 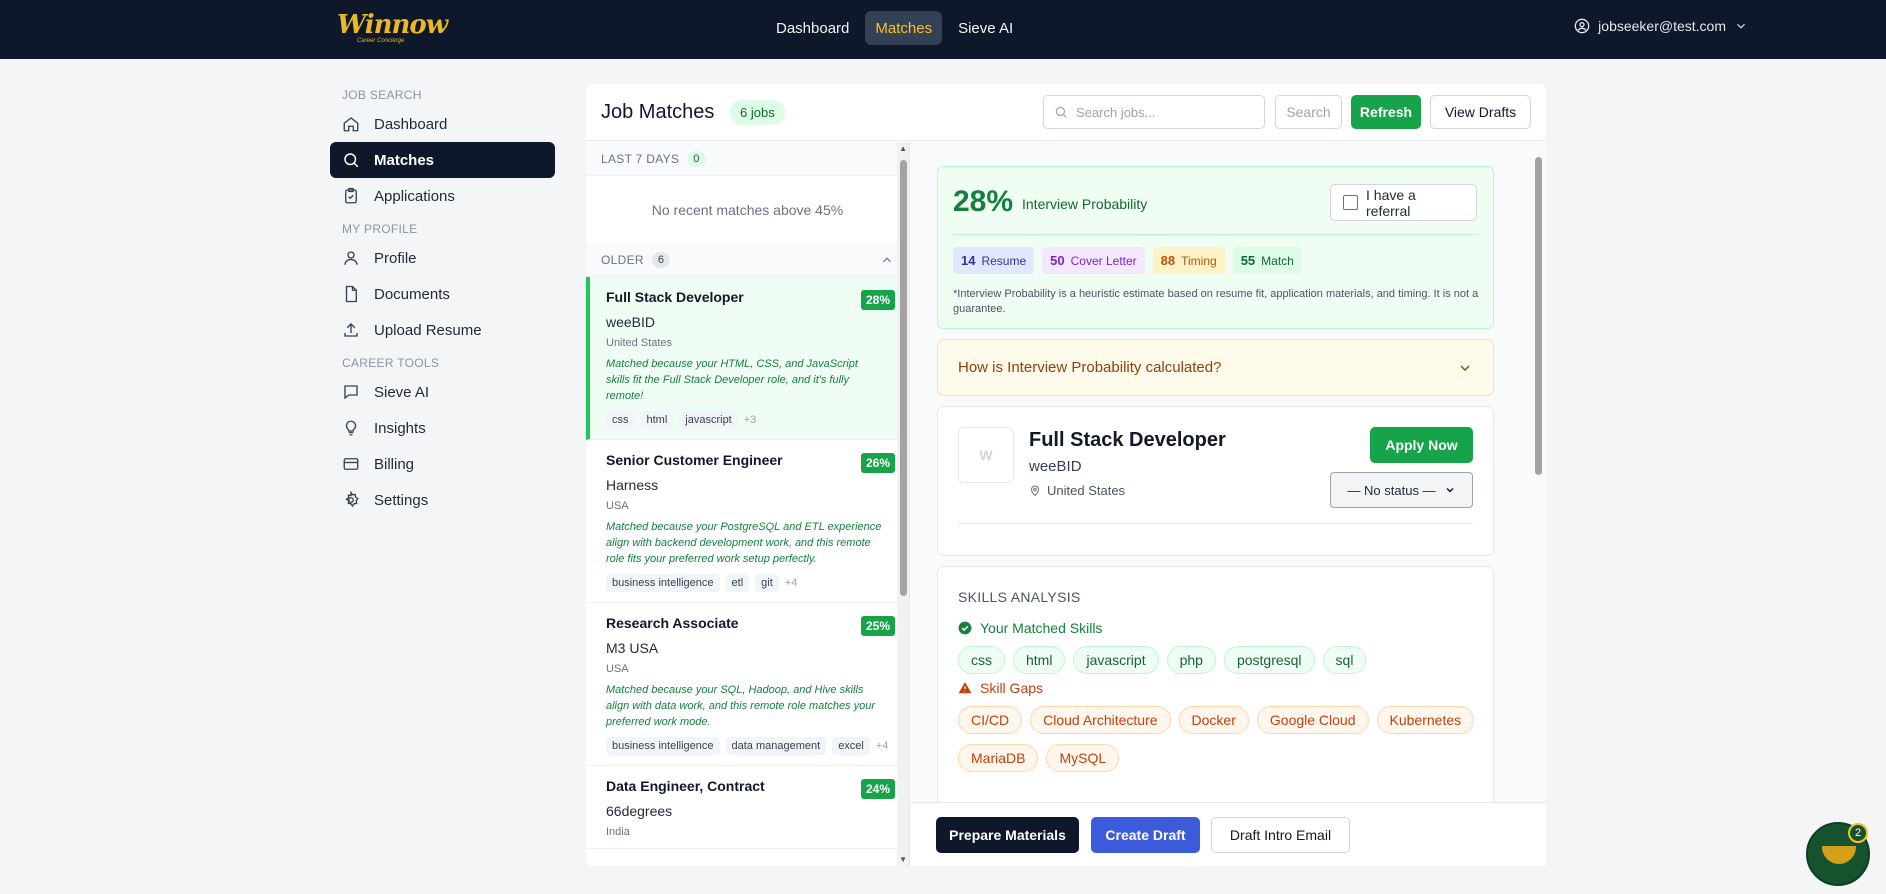 What do you see at coordinates (639, 811) in the screenshot?
I see `job-company: 66degrees` at bounding box center [639, 811].